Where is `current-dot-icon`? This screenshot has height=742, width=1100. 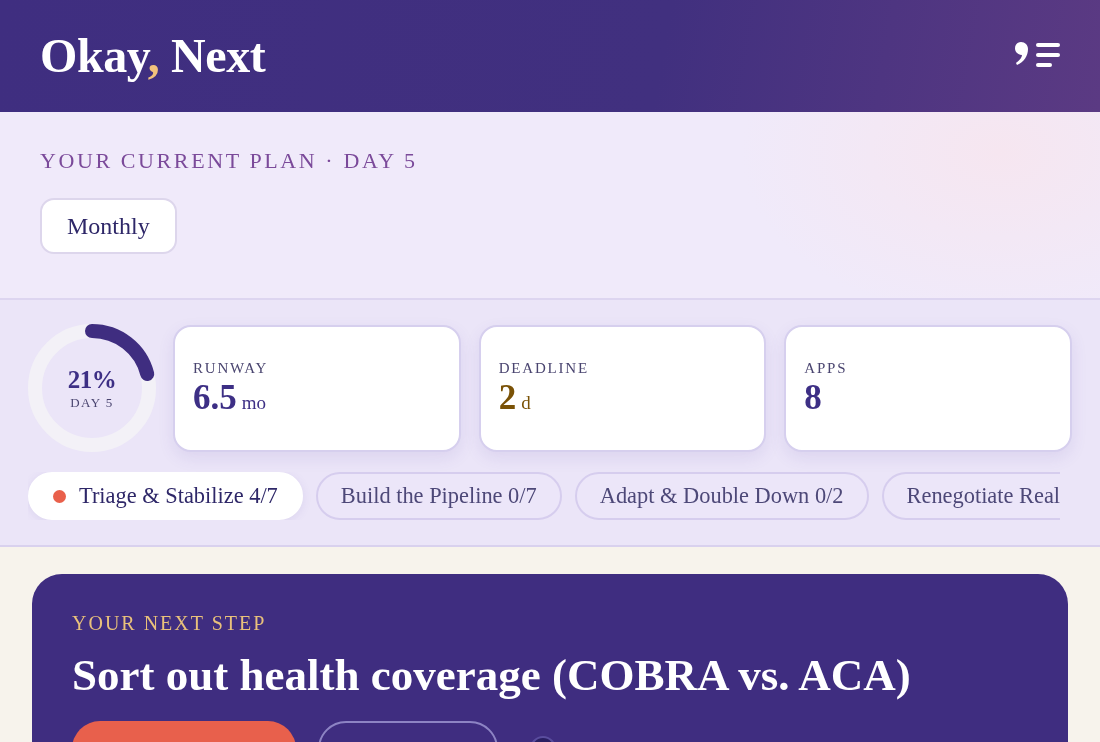 current-dot-icon is located at coordinates (59, 496).